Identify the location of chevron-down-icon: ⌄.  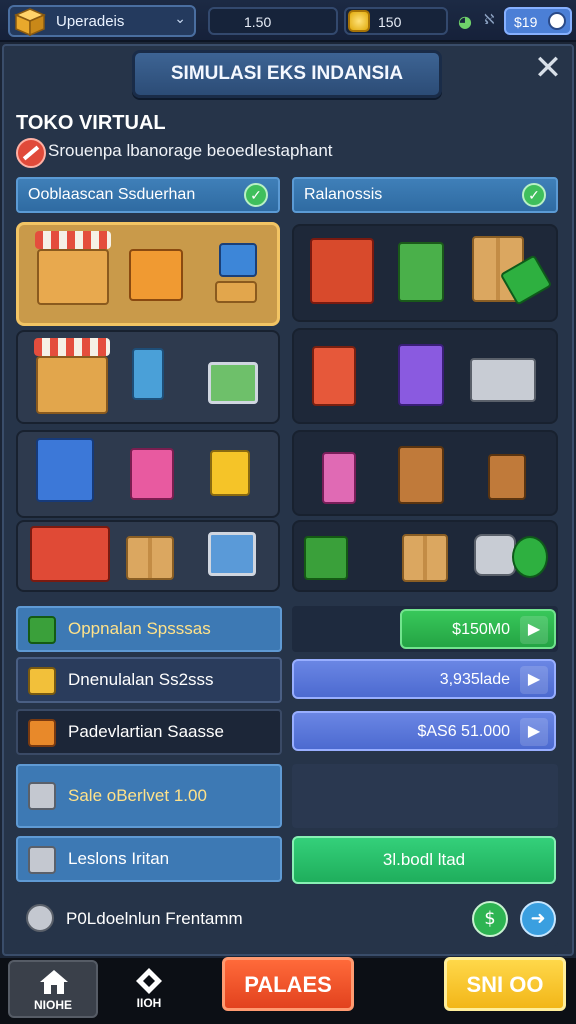
(180, 19).